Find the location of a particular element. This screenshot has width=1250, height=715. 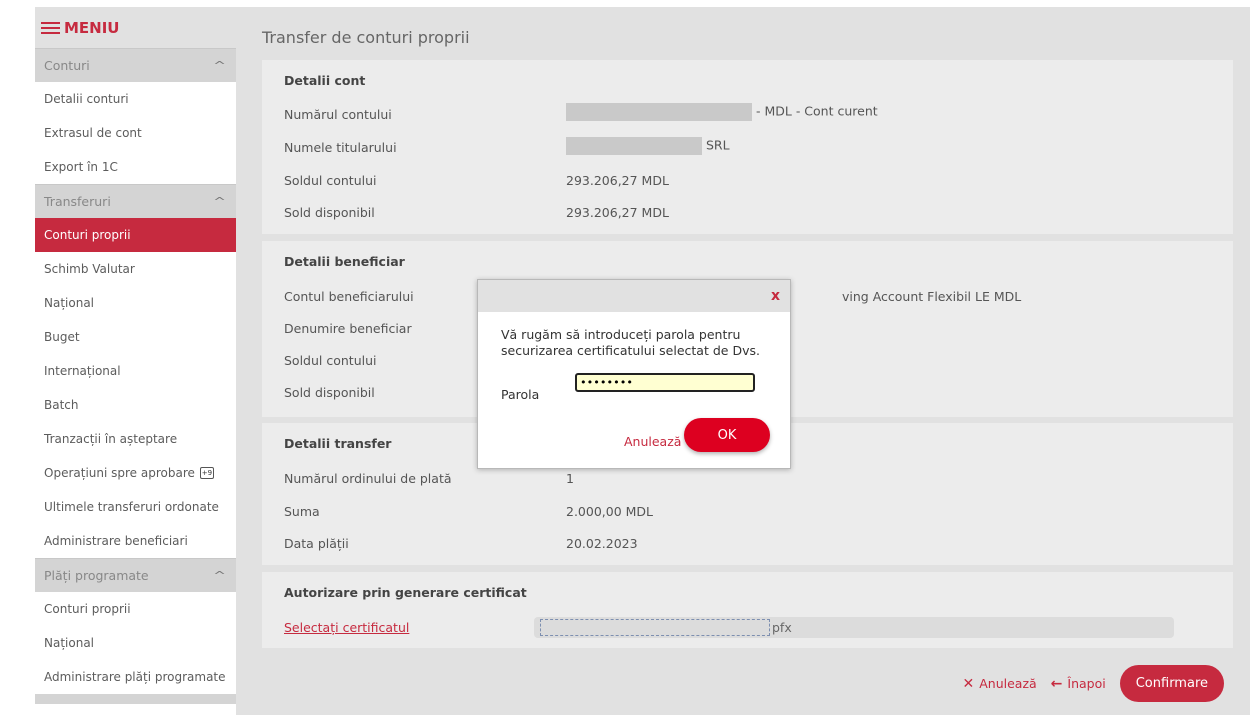

row-label: Denumire beneficiar is located at coordinates (348, 328).